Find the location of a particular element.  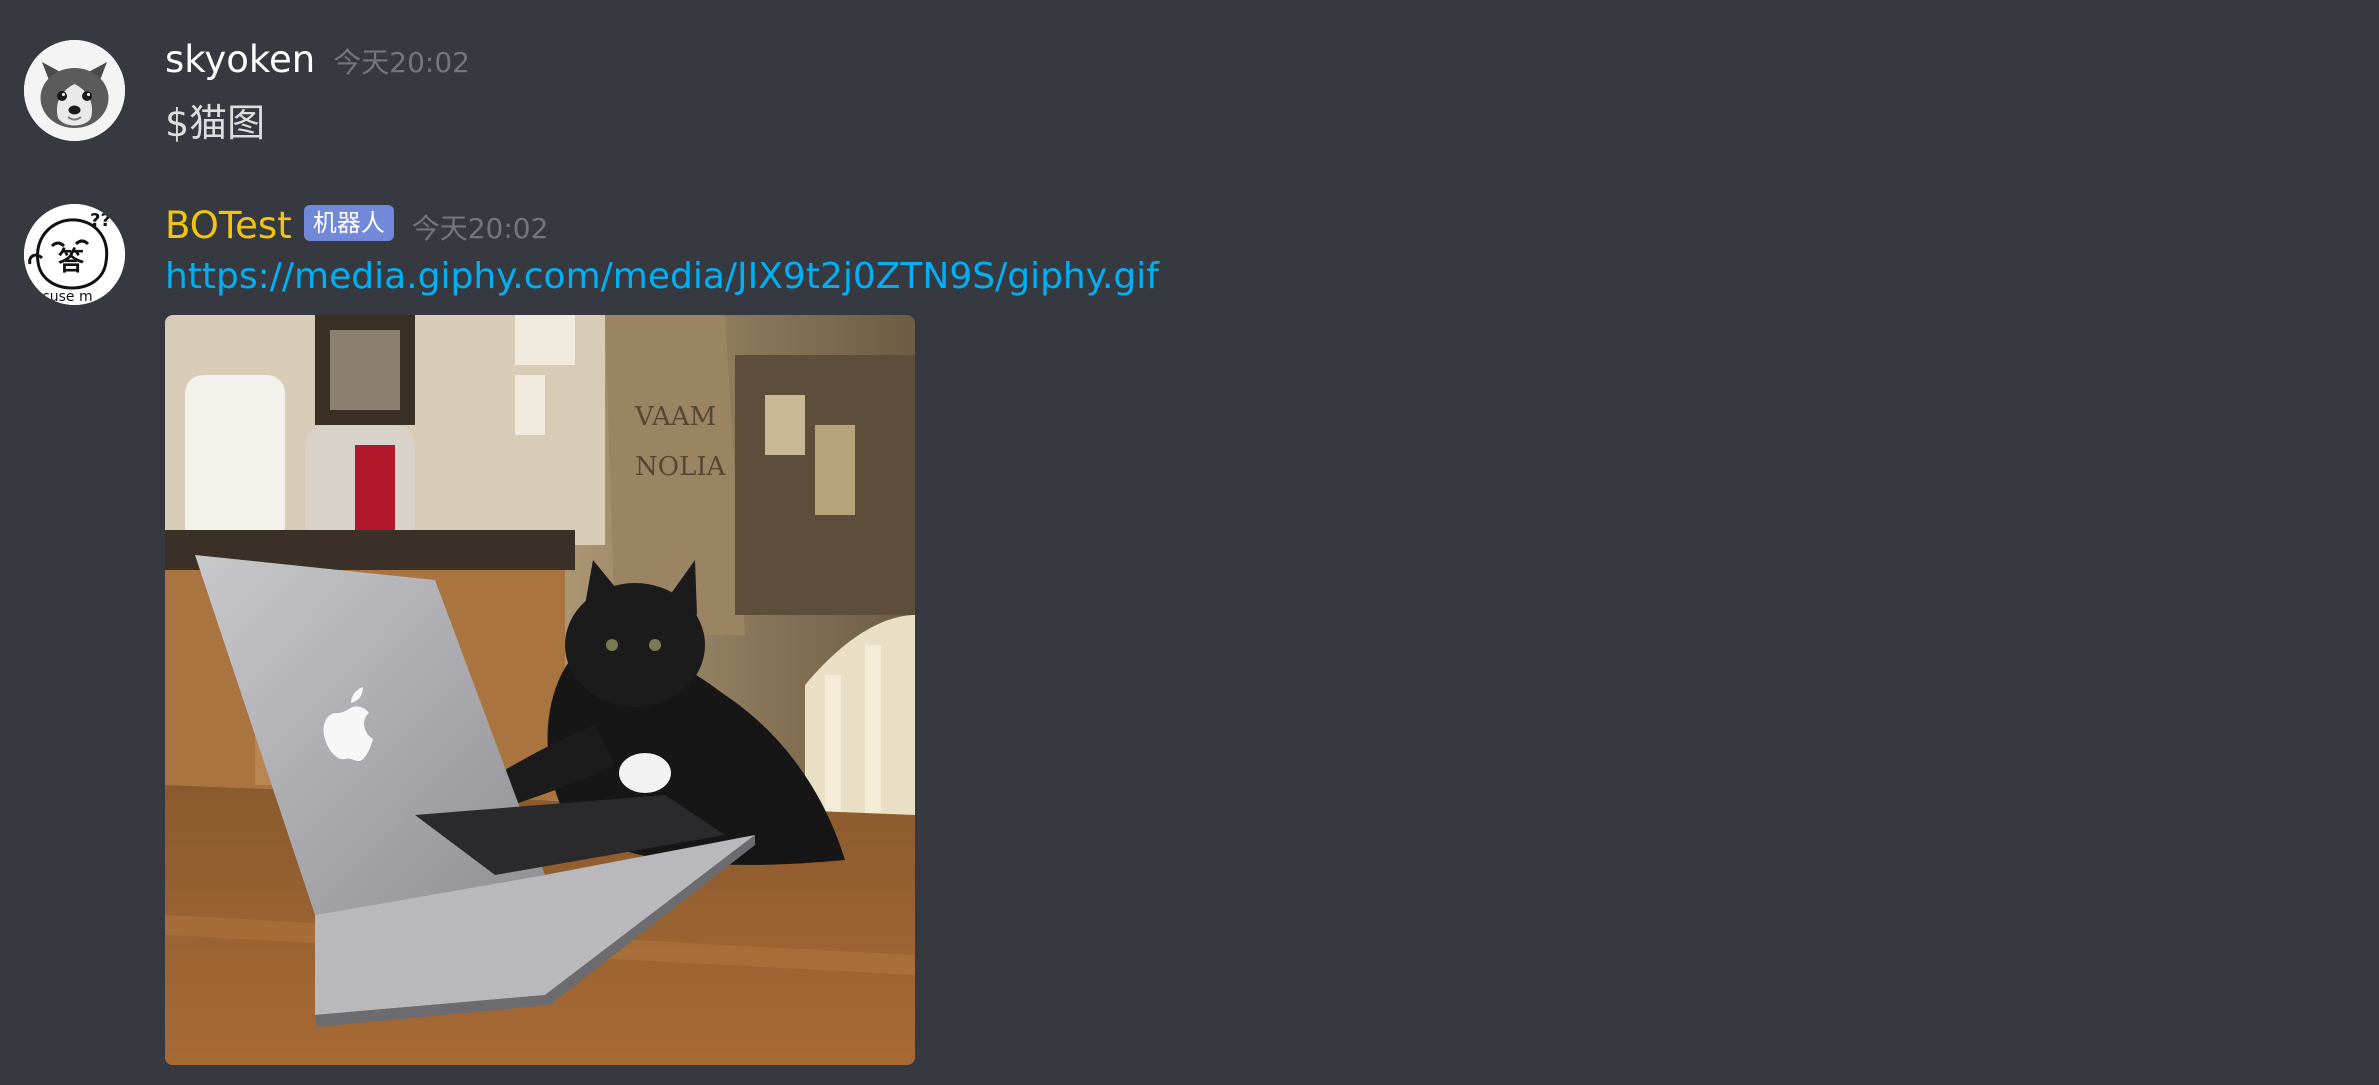

bot-username: BOTest is located at coordinates (228, 225).